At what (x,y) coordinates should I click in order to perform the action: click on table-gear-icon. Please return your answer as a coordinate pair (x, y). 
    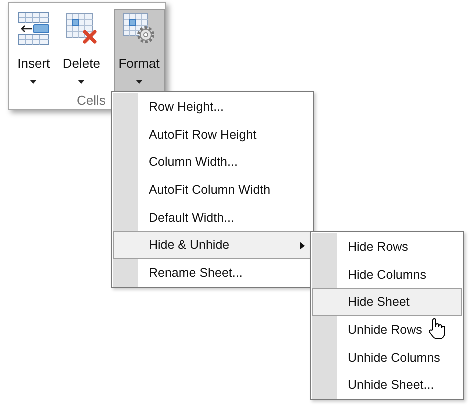
    Looking at the image, I should click on (139, 29).